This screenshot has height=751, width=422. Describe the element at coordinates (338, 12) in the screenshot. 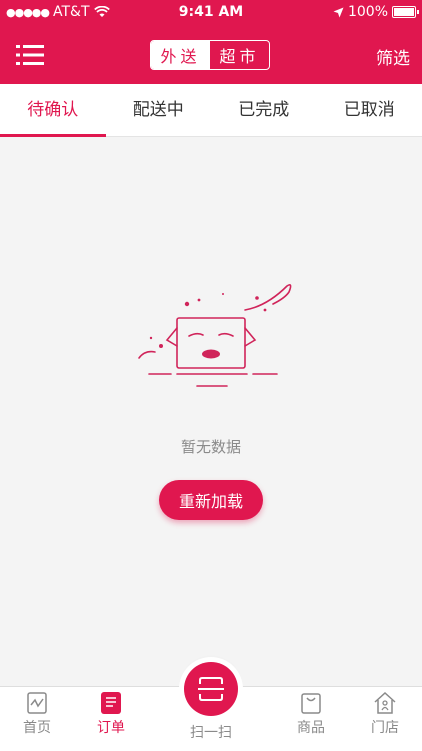

I see `location-arrow-icon` at that location.